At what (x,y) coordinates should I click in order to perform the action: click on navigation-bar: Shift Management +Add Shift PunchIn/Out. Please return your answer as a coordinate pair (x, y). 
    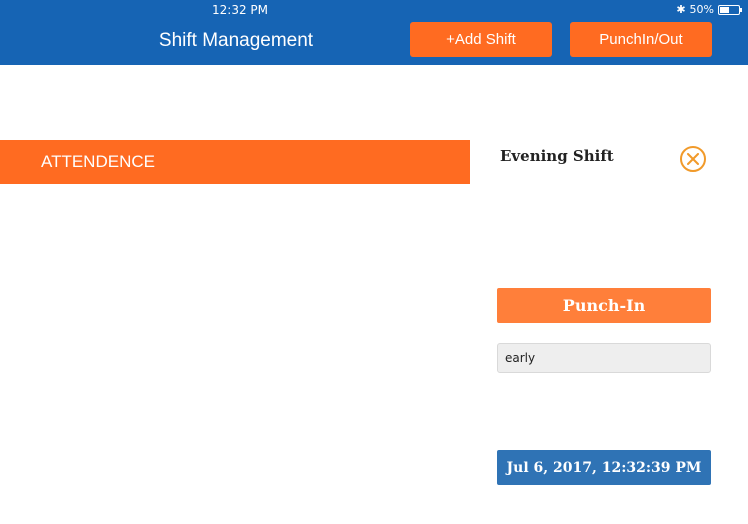
    Looking at the image, I should click on (374, 42).